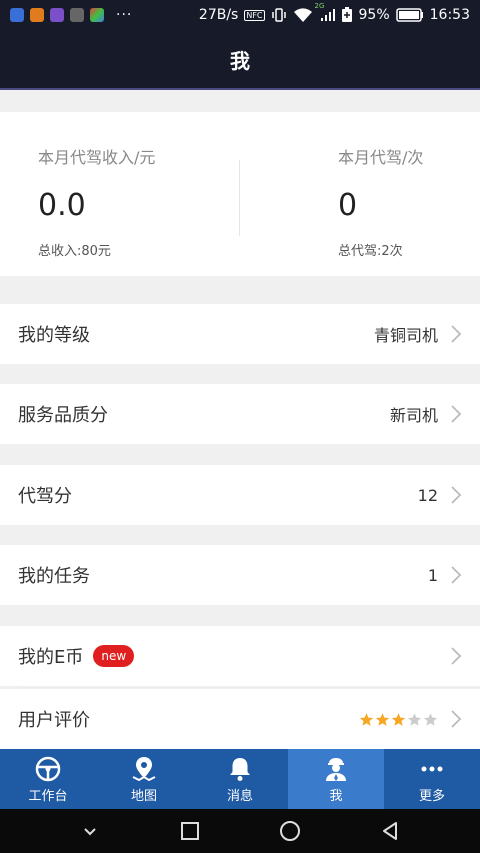  I want to click on bottom-tab-bar: 工作台 地图 消息 我 更多, so click(240, 779).